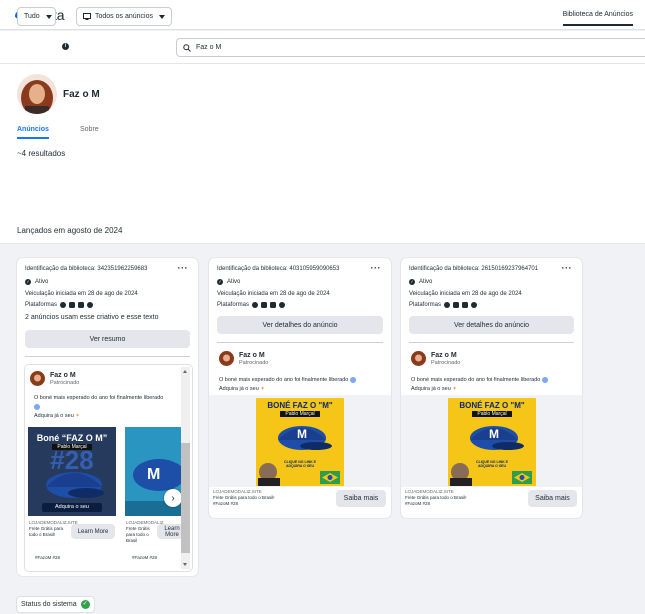 The height and width of the screenshot is (614, 645). Describe the element at coordinates (48, 557) in the screenshot. I see `carousel-tag: #FazoM #28` at that location.